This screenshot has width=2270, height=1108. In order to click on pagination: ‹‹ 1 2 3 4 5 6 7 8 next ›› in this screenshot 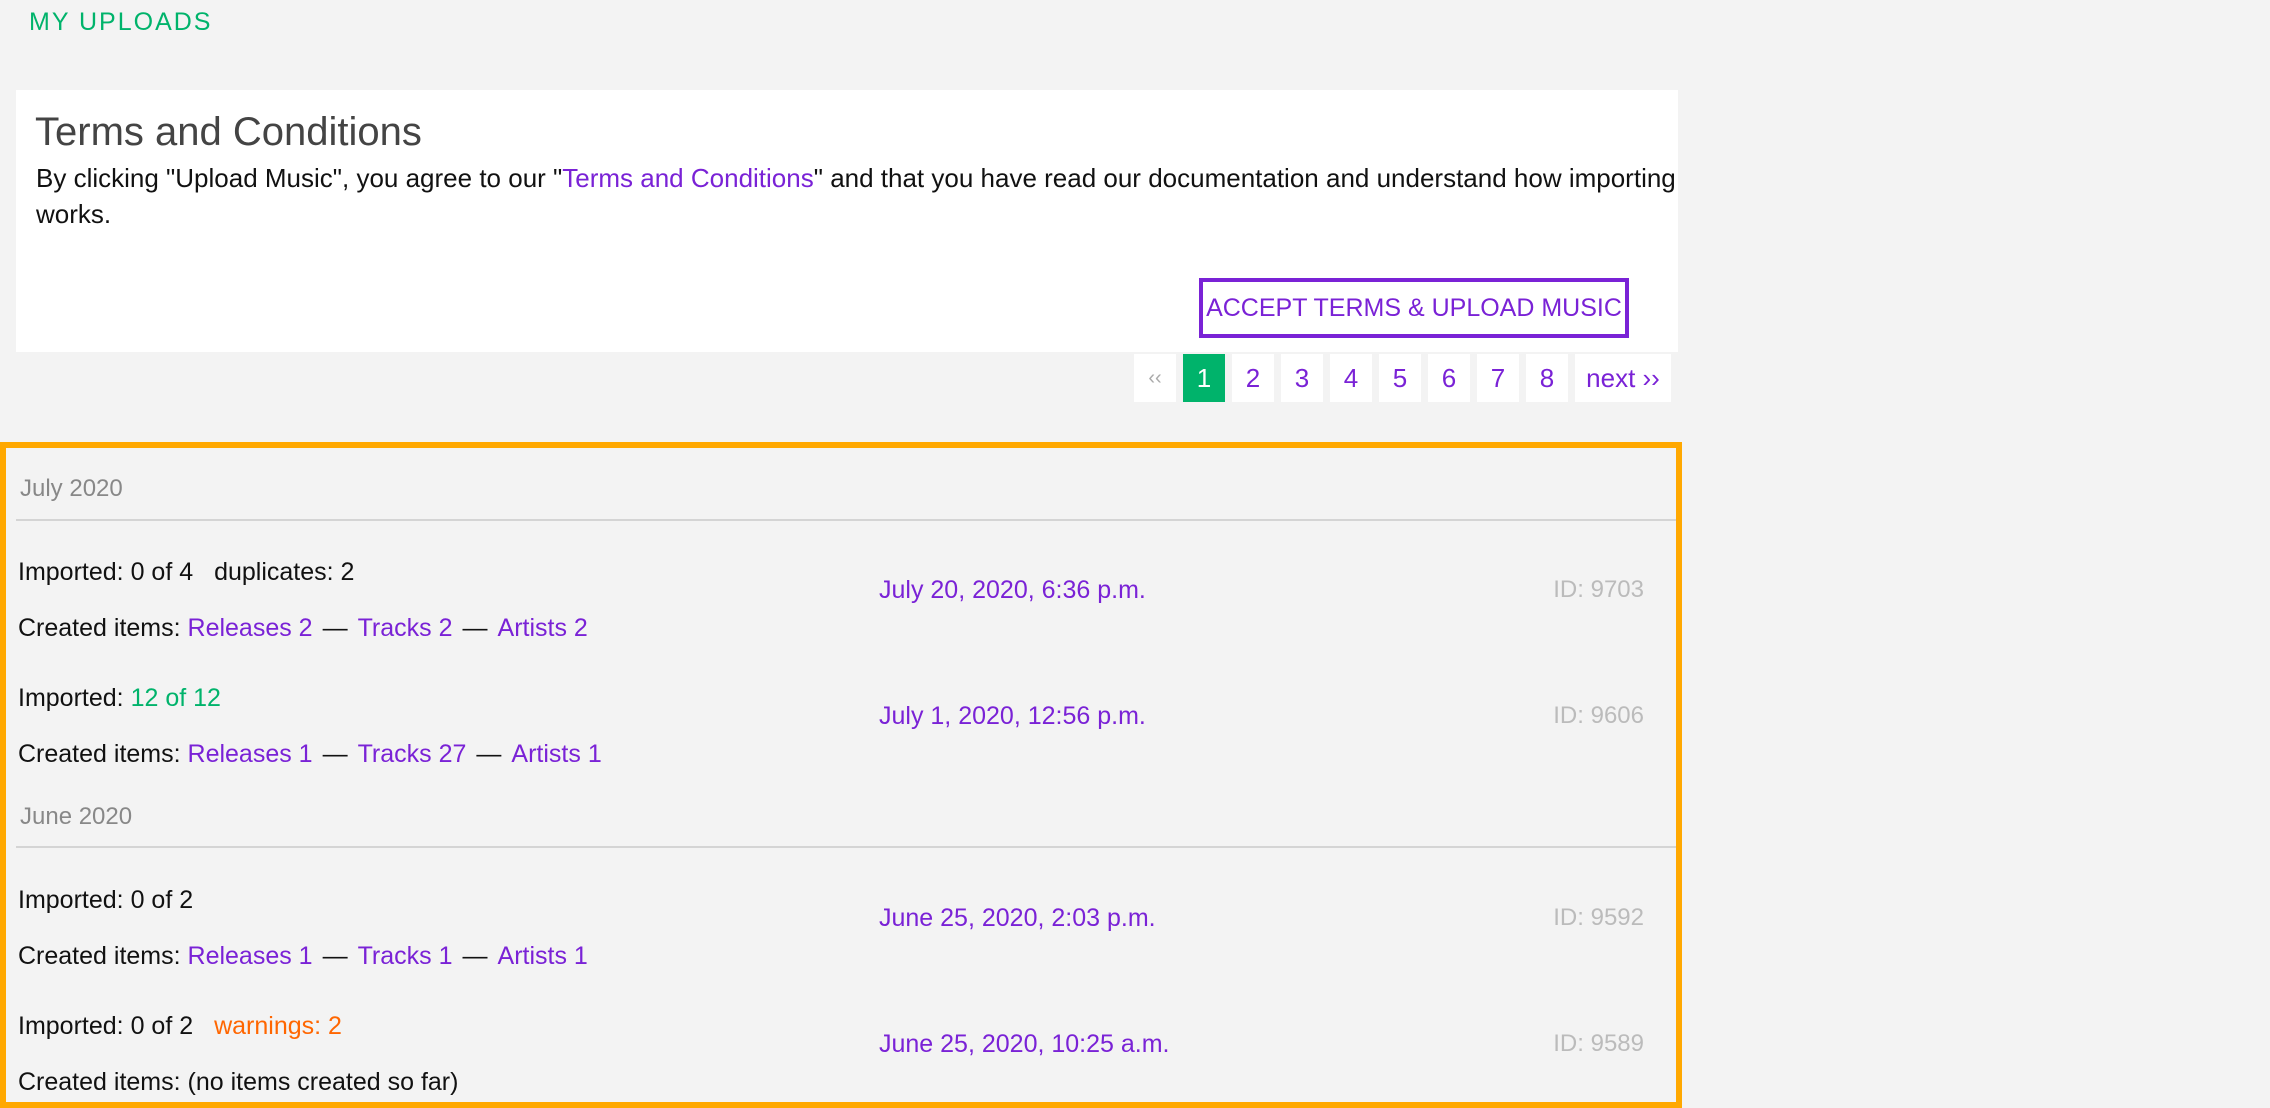, I will do `click(1402, 378)`.